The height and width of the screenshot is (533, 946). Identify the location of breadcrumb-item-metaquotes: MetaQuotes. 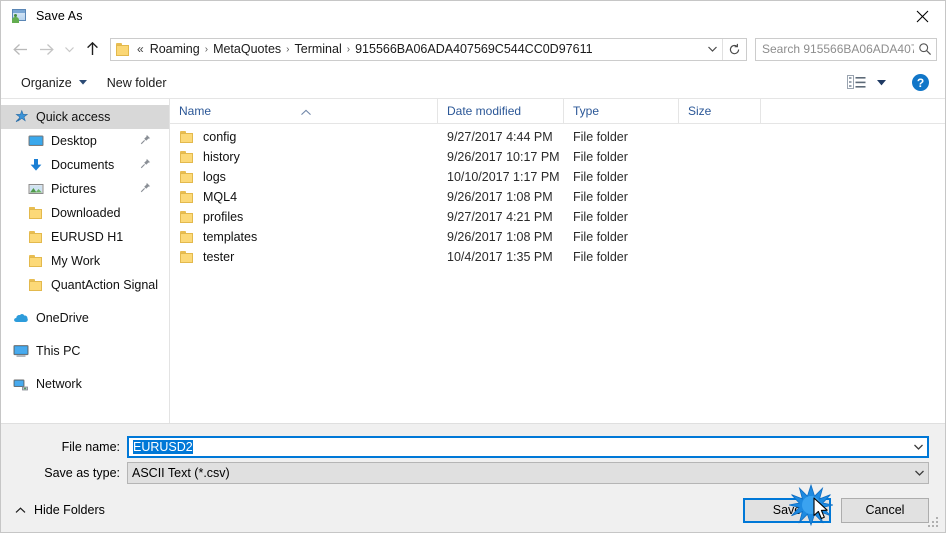
(247, 49).